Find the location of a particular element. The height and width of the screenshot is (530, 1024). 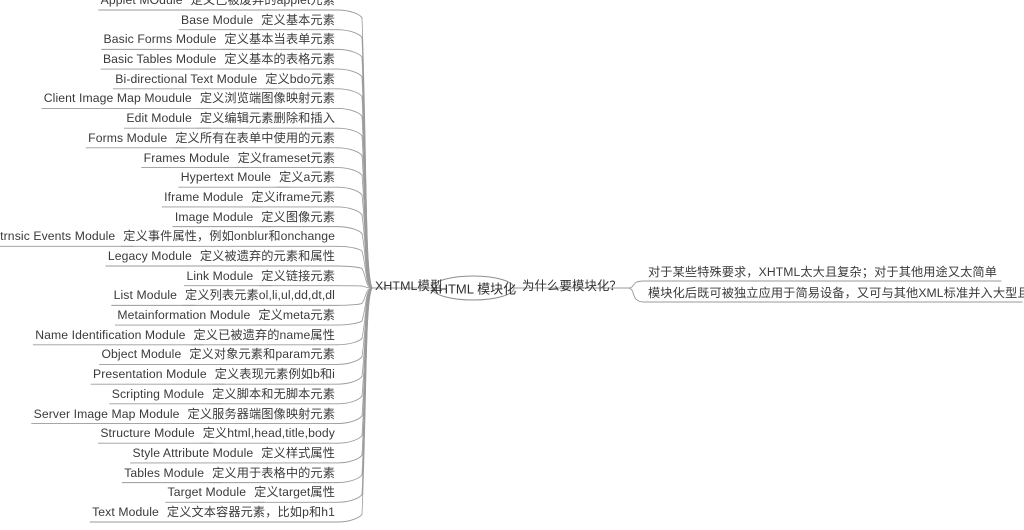

leaf-description: 定义链接元素 is located at coordinates (298, 275).